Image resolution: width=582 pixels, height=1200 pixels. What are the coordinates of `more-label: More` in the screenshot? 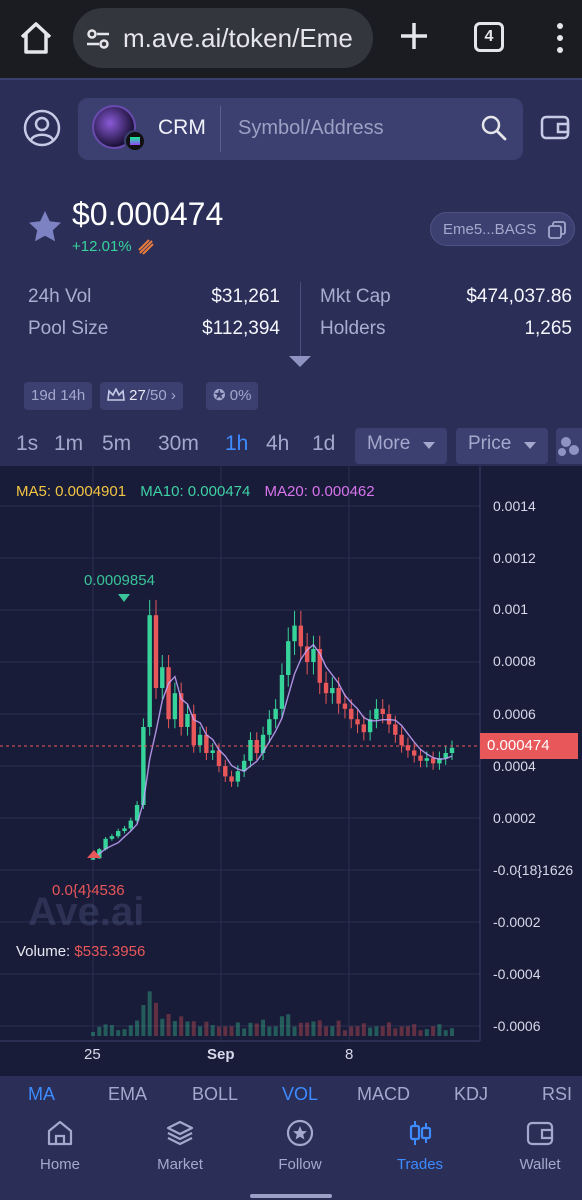 It's located at (389, 443).